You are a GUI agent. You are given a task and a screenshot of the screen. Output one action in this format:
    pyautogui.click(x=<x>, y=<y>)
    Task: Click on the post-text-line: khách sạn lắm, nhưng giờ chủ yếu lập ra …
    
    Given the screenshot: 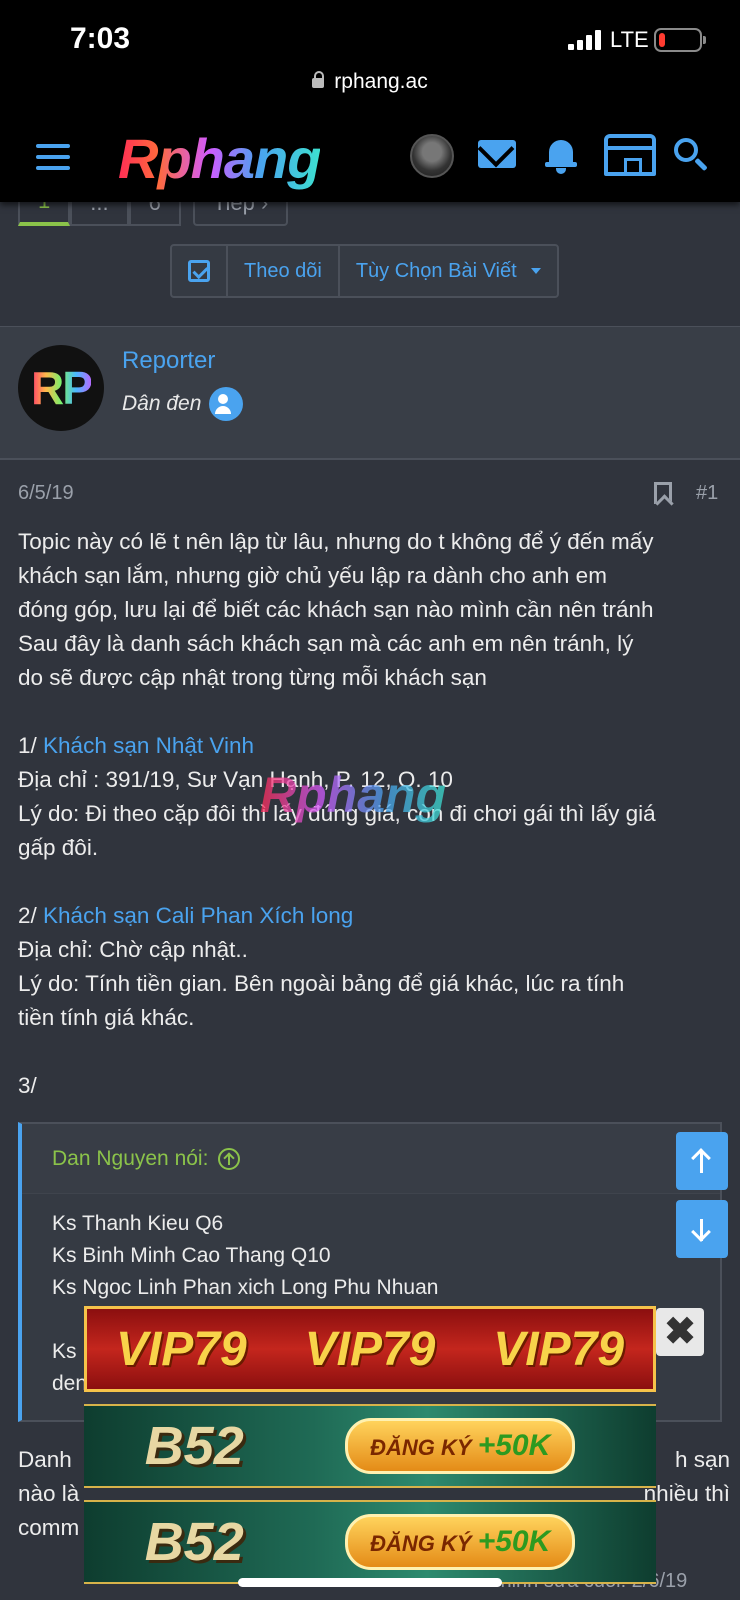 What is the action you would take?
    pyautogui.click(x=312, y=575)
    